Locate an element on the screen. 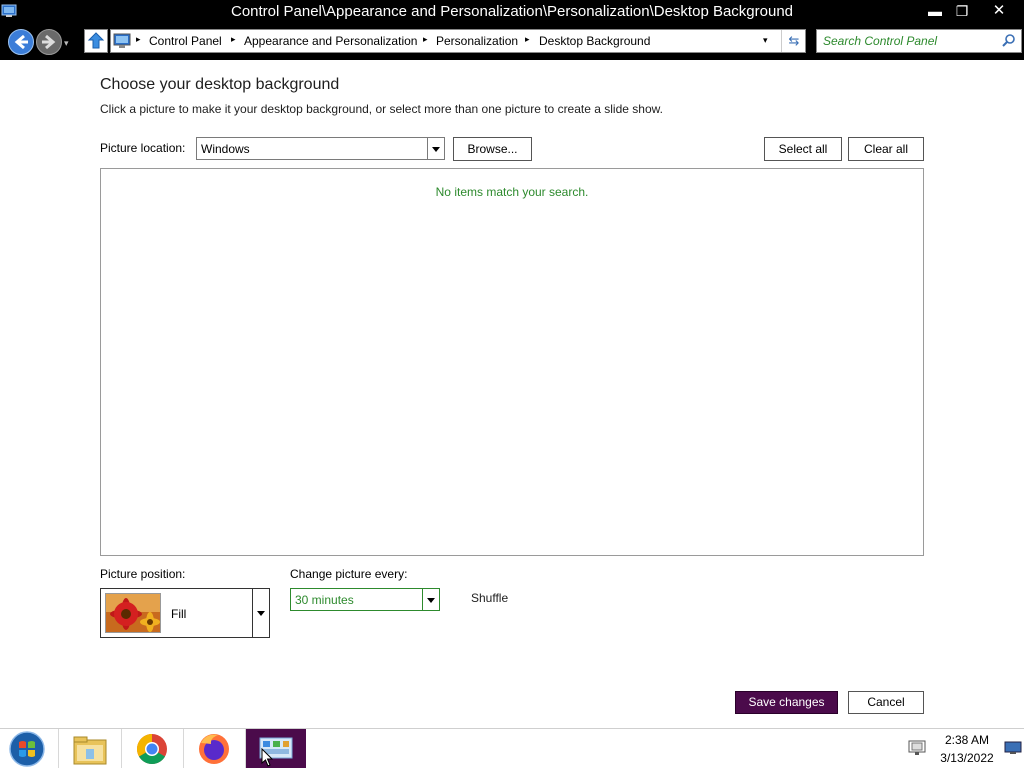 This screenshot has height=768, width=1024. save-changes-button: Save changes is located at coordinates (786, 702).